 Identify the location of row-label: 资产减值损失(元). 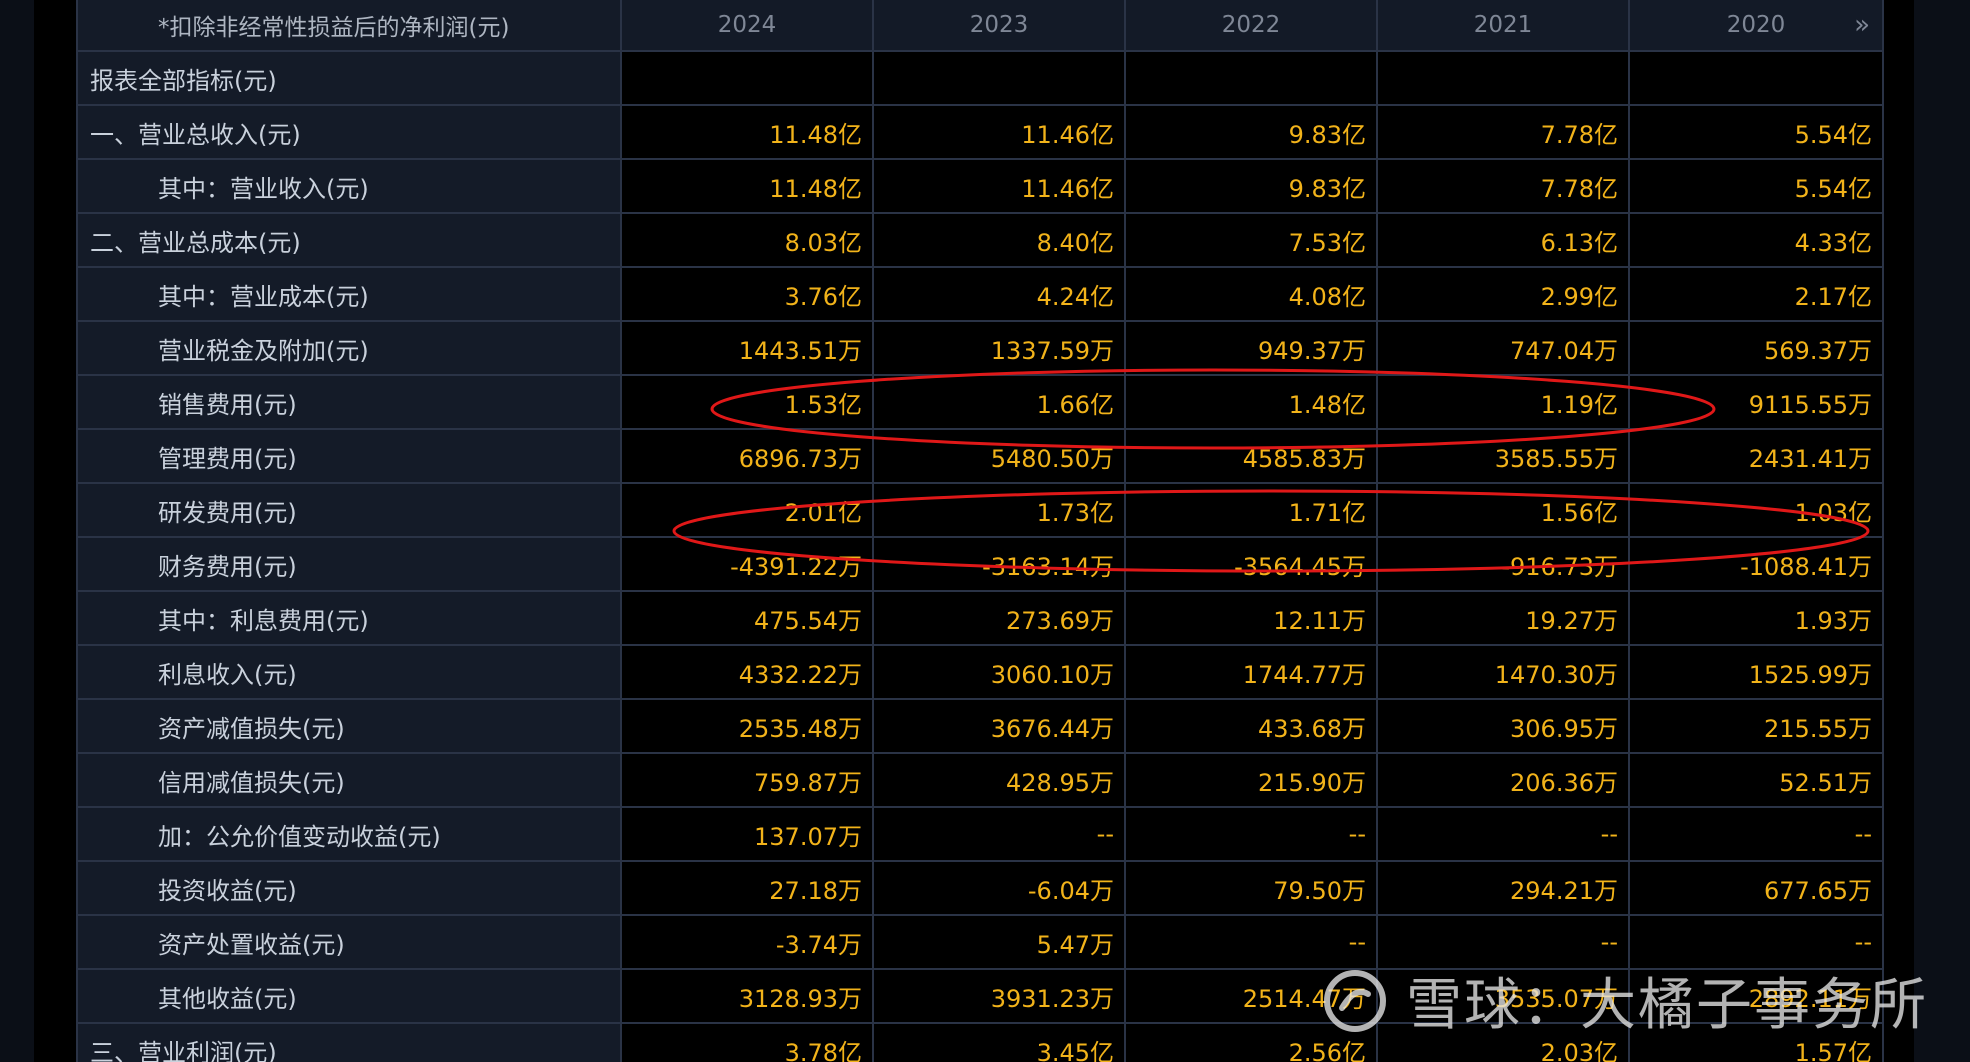
(350, 726).